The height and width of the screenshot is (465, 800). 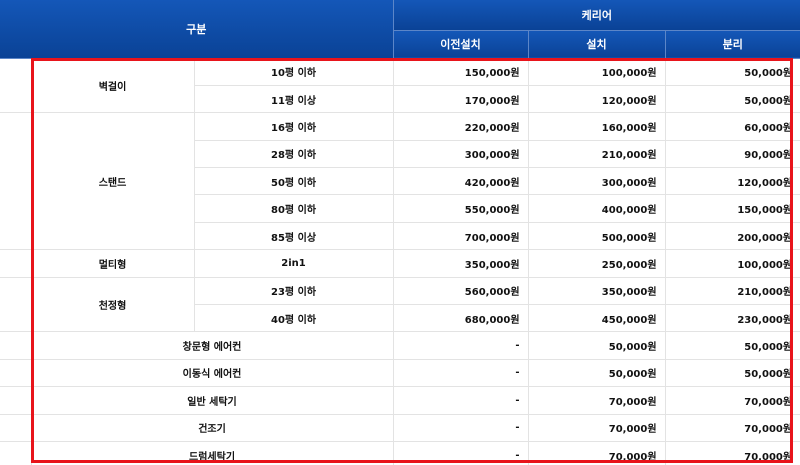 I want to click on column-header-install: 설치, so click(x=597, y=44).